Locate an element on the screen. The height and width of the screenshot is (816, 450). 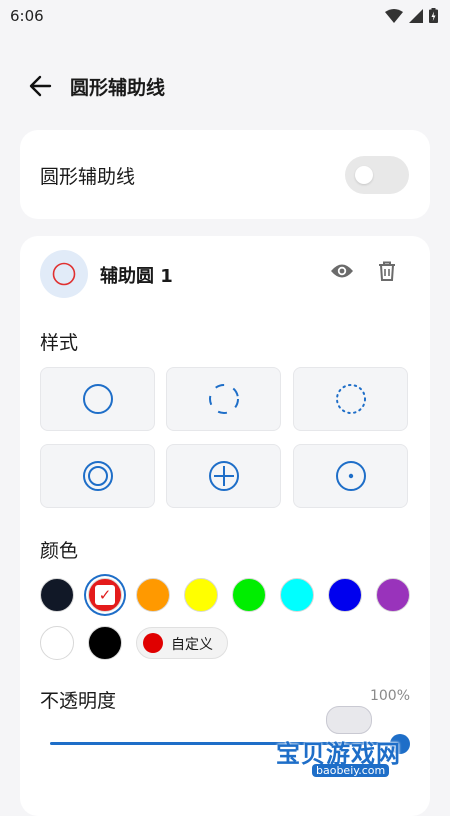
crosshair-circle-icon is located at coordinates (223, 476).